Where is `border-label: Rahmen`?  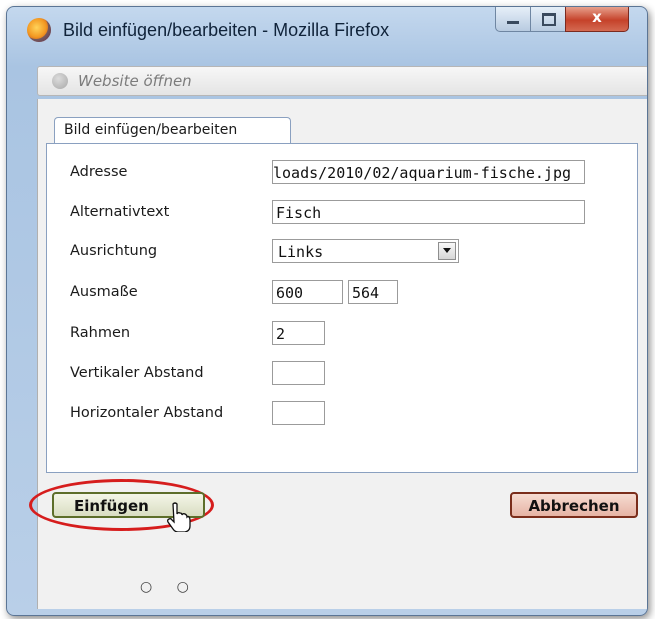 border-label: Rahmen is located at coordinates (100, 333).